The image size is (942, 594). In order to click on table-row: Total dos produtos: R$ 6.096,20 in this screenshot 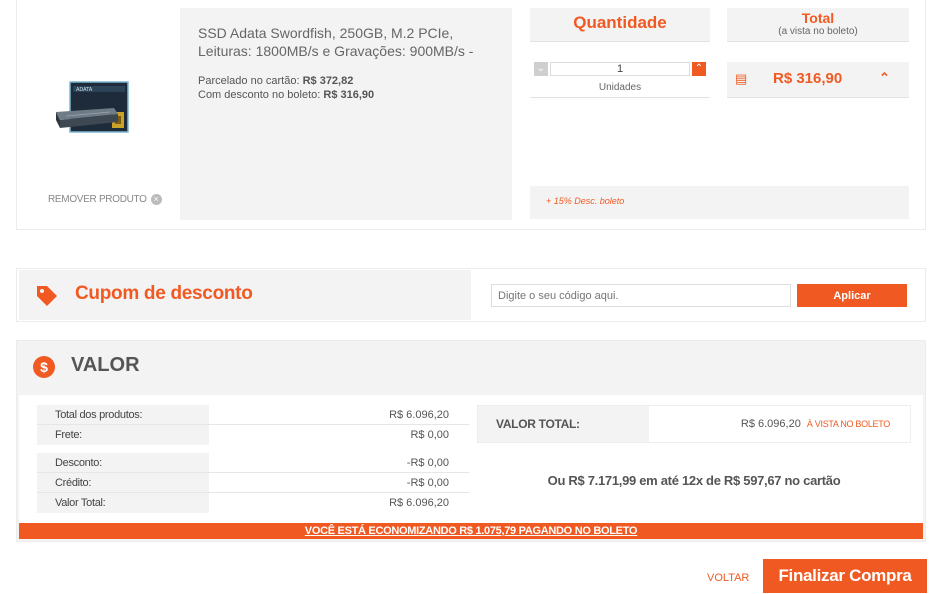, I will do `click(253, 415)`.